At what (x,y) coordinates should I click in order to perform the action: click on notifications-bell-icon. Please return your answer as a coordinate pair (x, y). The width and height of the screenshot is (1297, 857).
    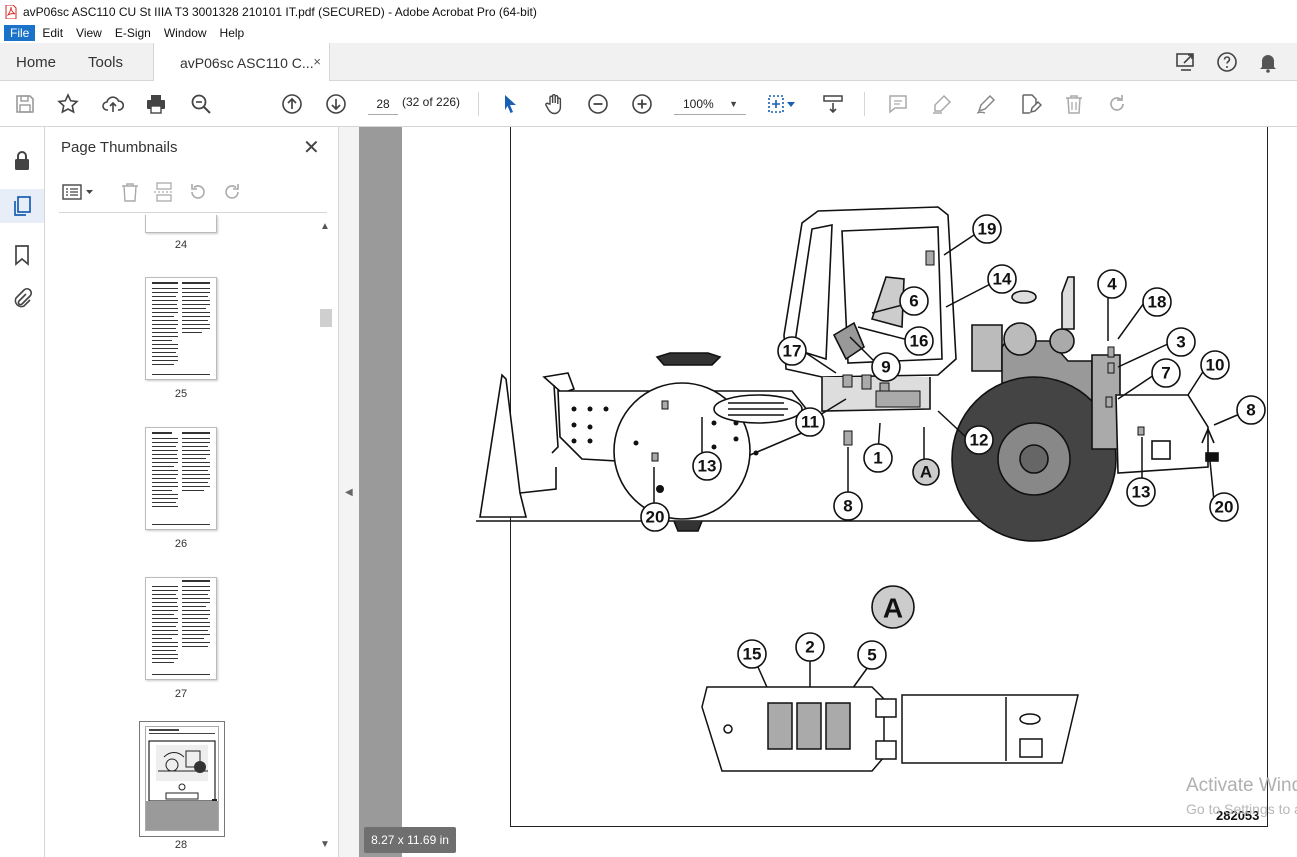
    Looking at the image, I should click on (1268, 62).